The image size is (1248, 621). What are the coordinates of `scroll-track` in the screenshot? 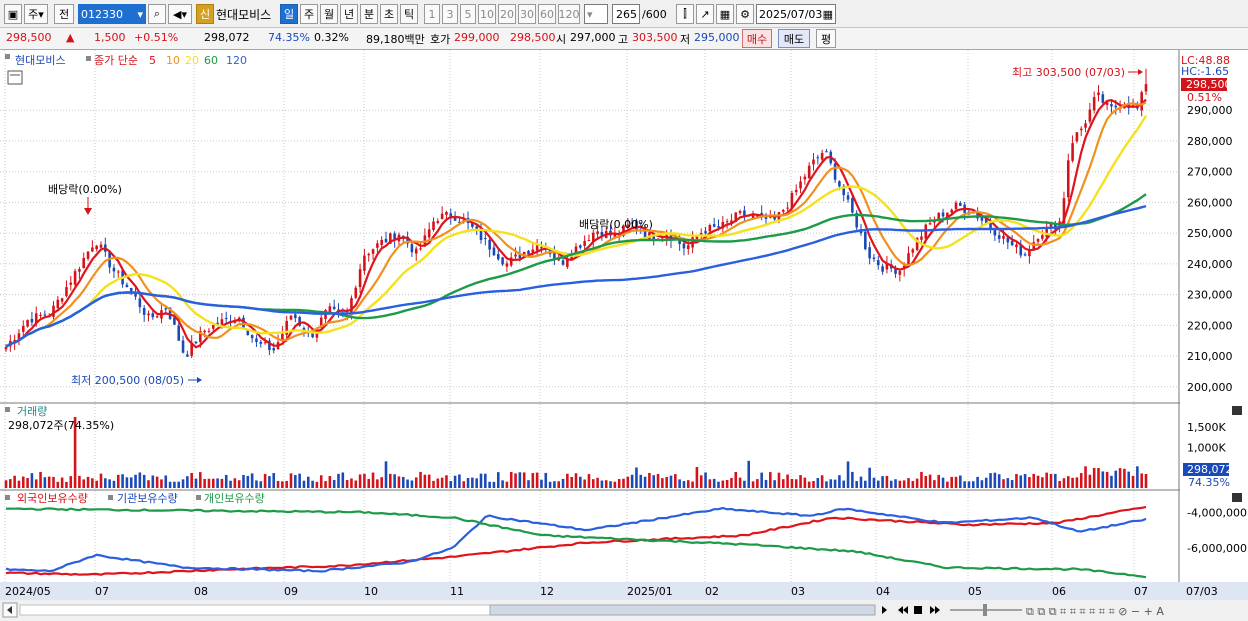 It's located at (255, 610).